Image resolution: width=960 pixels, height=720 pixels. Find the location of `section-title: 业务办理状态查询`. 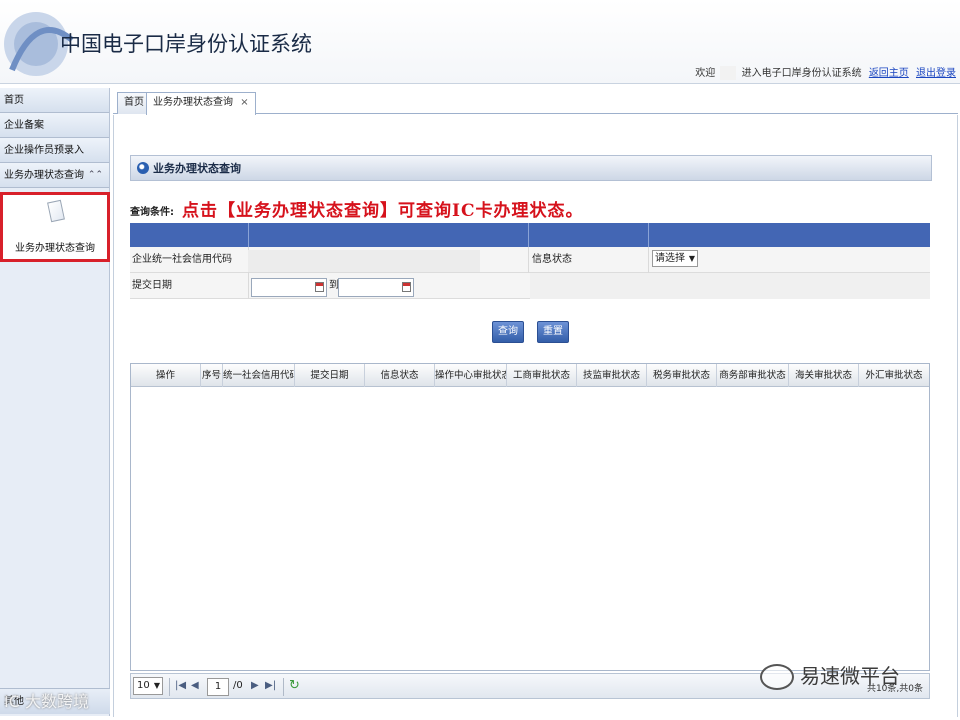

section-title: 业务办理状态查询 is located at coordinates (197, 168).